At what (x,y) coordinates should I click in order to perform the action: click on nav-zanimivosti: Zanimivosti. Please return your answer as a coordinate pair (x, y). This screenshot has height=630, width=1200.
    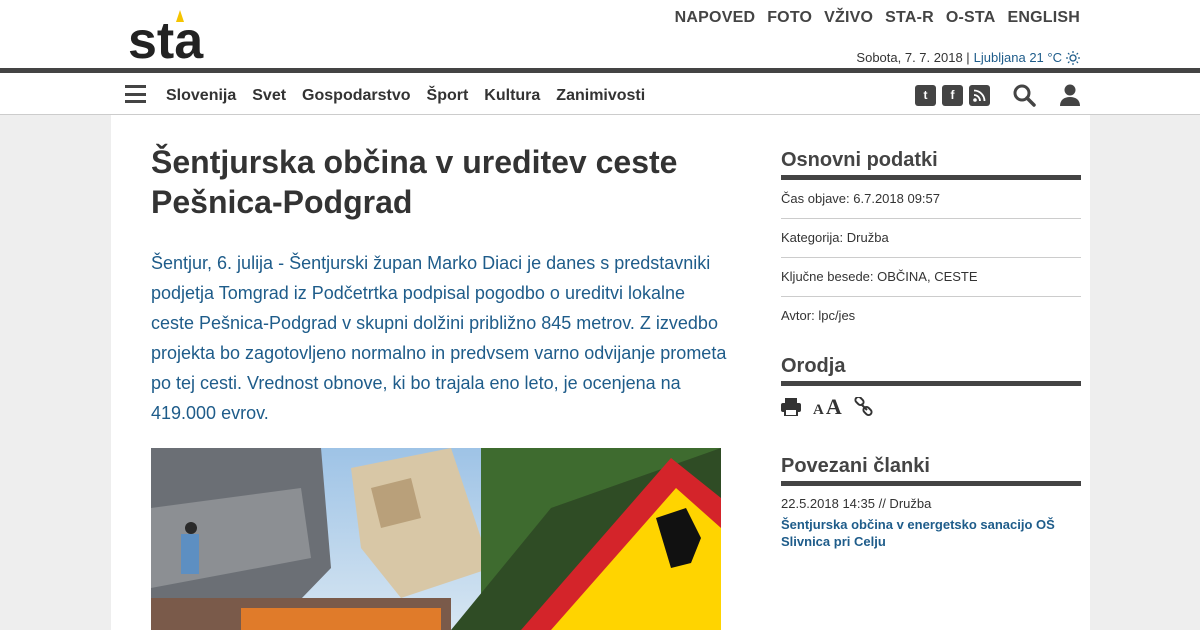
    Looking at the image, I should click on (600, 96).